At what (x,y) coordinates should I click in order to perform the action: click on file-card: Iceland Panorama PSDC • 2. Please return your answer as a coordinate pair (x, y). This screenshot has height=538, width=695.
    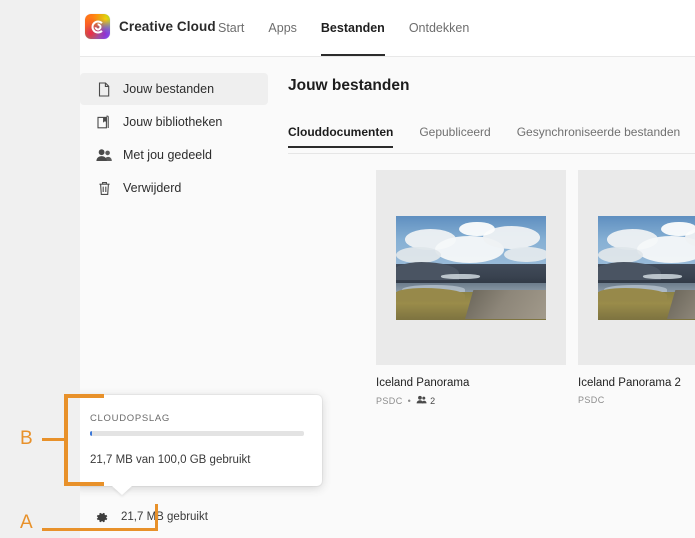
    Looking at the image, I should click on (471, 288).